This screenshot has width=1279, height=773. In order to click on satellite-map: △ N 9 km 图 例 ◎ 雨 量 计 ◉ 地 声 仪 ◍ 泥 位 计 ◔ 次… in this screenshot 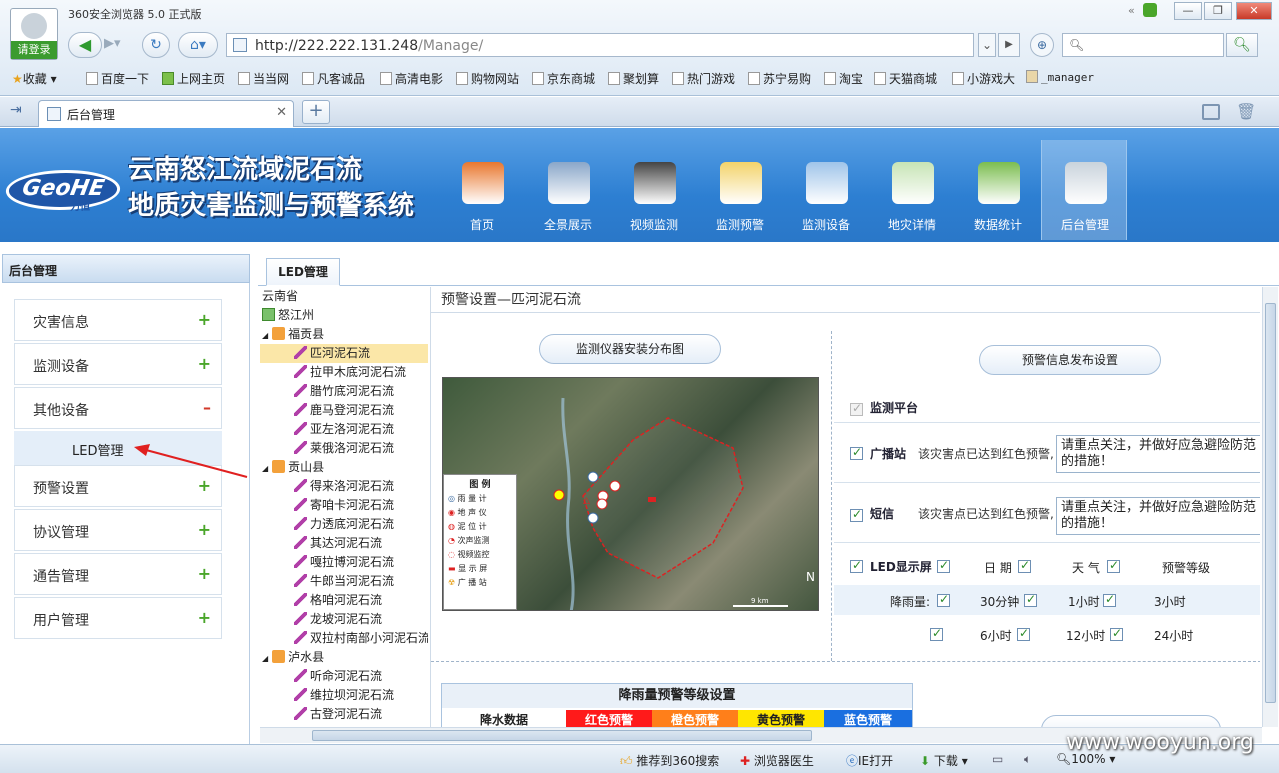, I will do `click(630, 494)`.